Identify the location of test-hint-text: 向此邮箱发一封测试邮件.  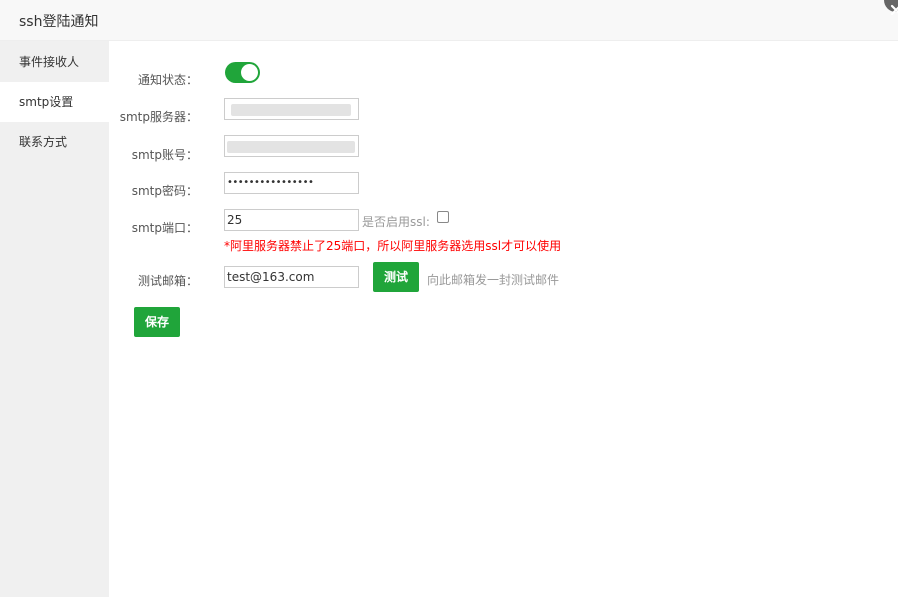
(493, 280).